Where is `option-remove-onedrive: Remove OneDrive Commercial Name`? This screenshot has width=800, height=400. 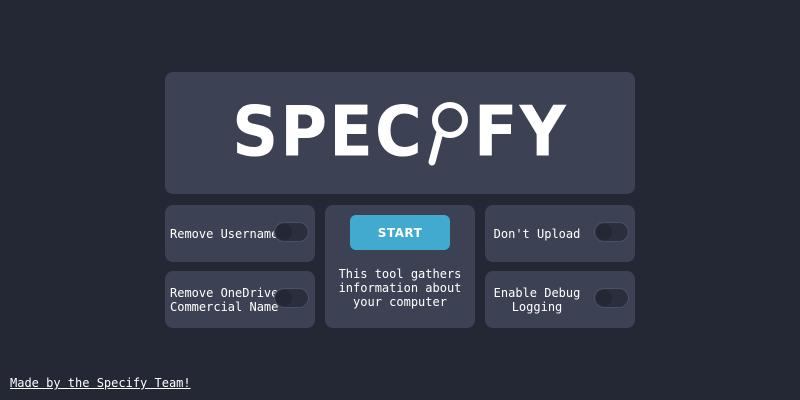
option-remove-onedrive: Remove OneDrive Commercial Name is located at coordinates (240, 299).